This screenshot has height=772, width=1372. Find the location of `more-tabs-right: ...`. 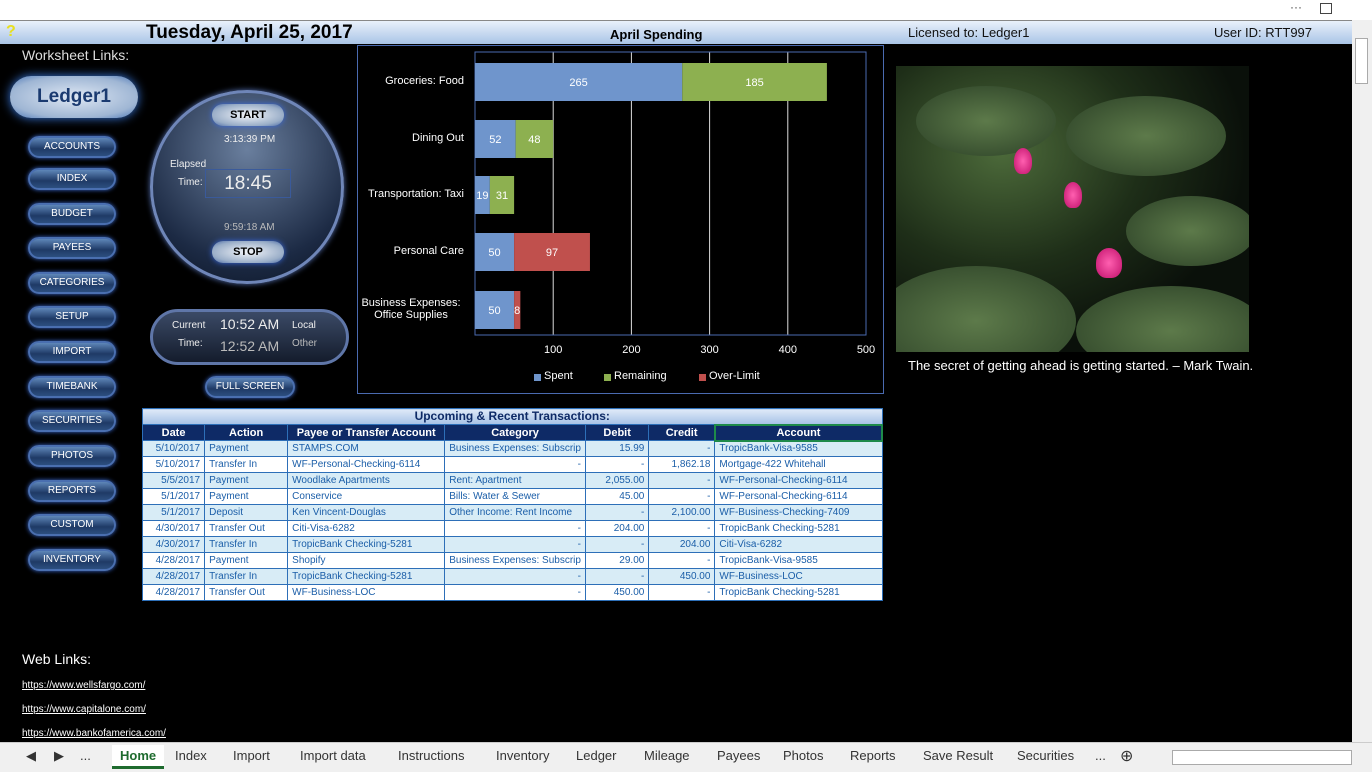

more-tabs-right: ... is located at coordinates (1100, 755).